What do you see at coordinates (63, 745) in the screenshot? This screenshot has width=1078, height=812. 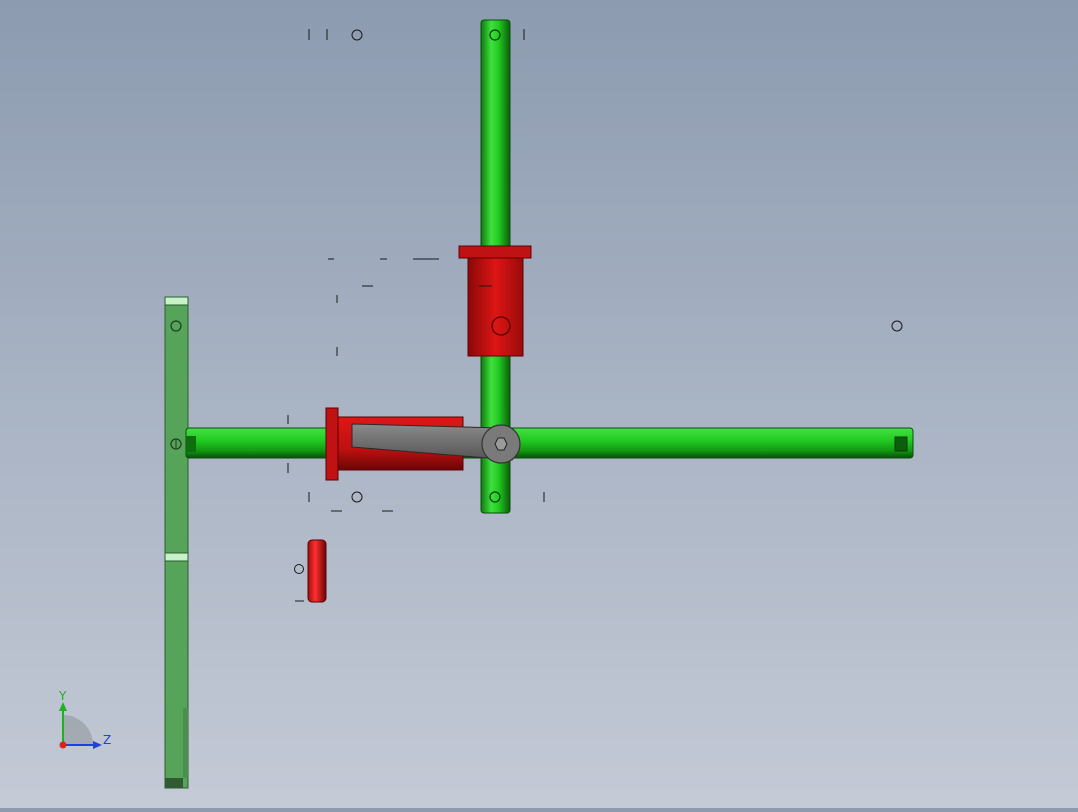 I see `x-axis-icon` at bounding box center [63, 745].